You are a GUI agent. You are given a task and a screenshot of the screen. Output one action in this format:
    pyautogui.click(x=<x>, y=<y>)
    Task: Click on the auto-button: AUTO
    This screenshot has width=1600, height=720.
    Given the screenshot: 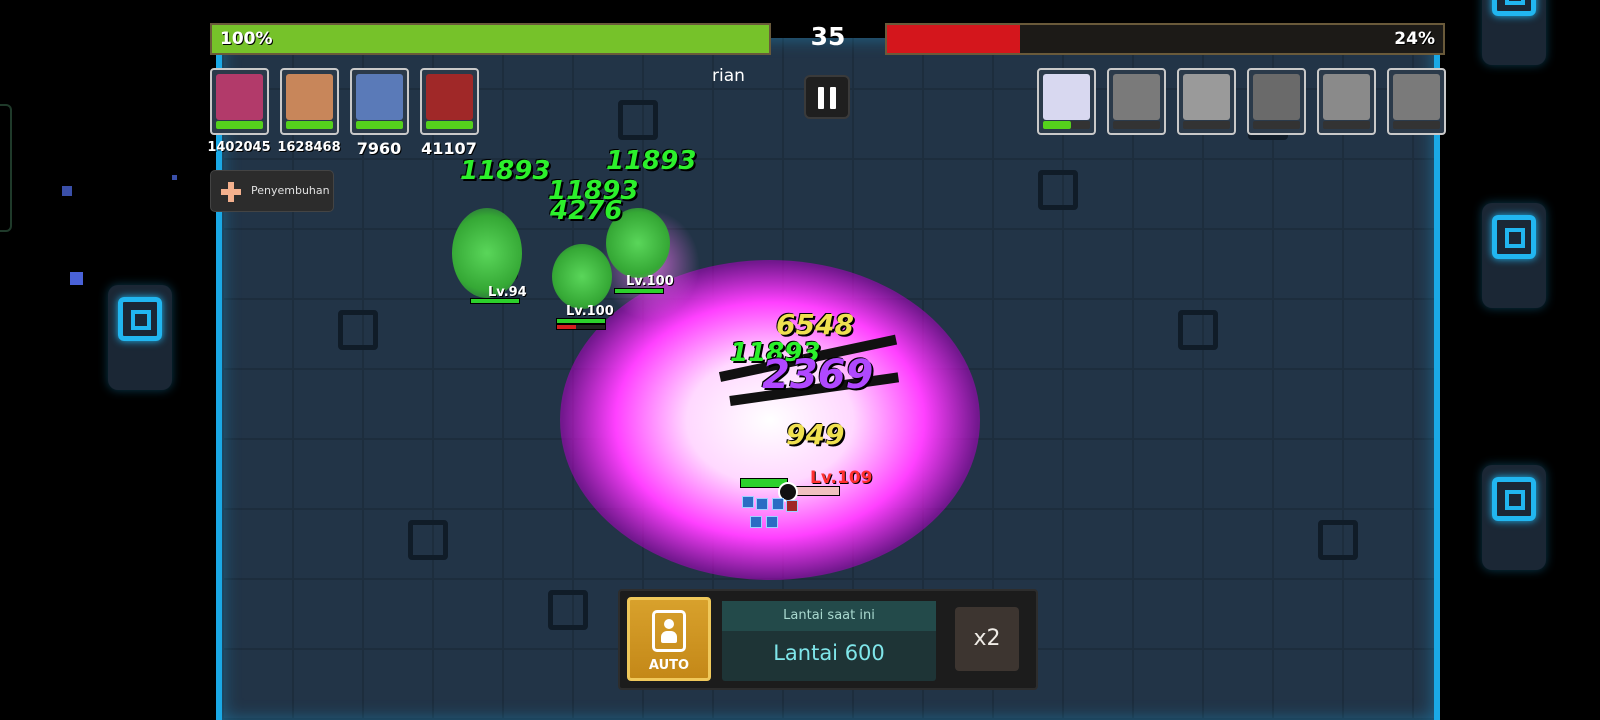 What is the action you would take?
    pyautogui.click(x=669, y=639)
    